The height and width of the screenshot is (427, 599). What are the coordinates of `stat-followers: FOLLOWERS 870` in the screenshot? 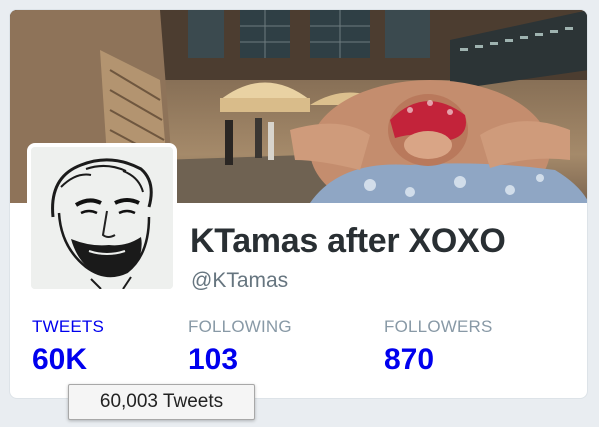 It's located at (438, 347).